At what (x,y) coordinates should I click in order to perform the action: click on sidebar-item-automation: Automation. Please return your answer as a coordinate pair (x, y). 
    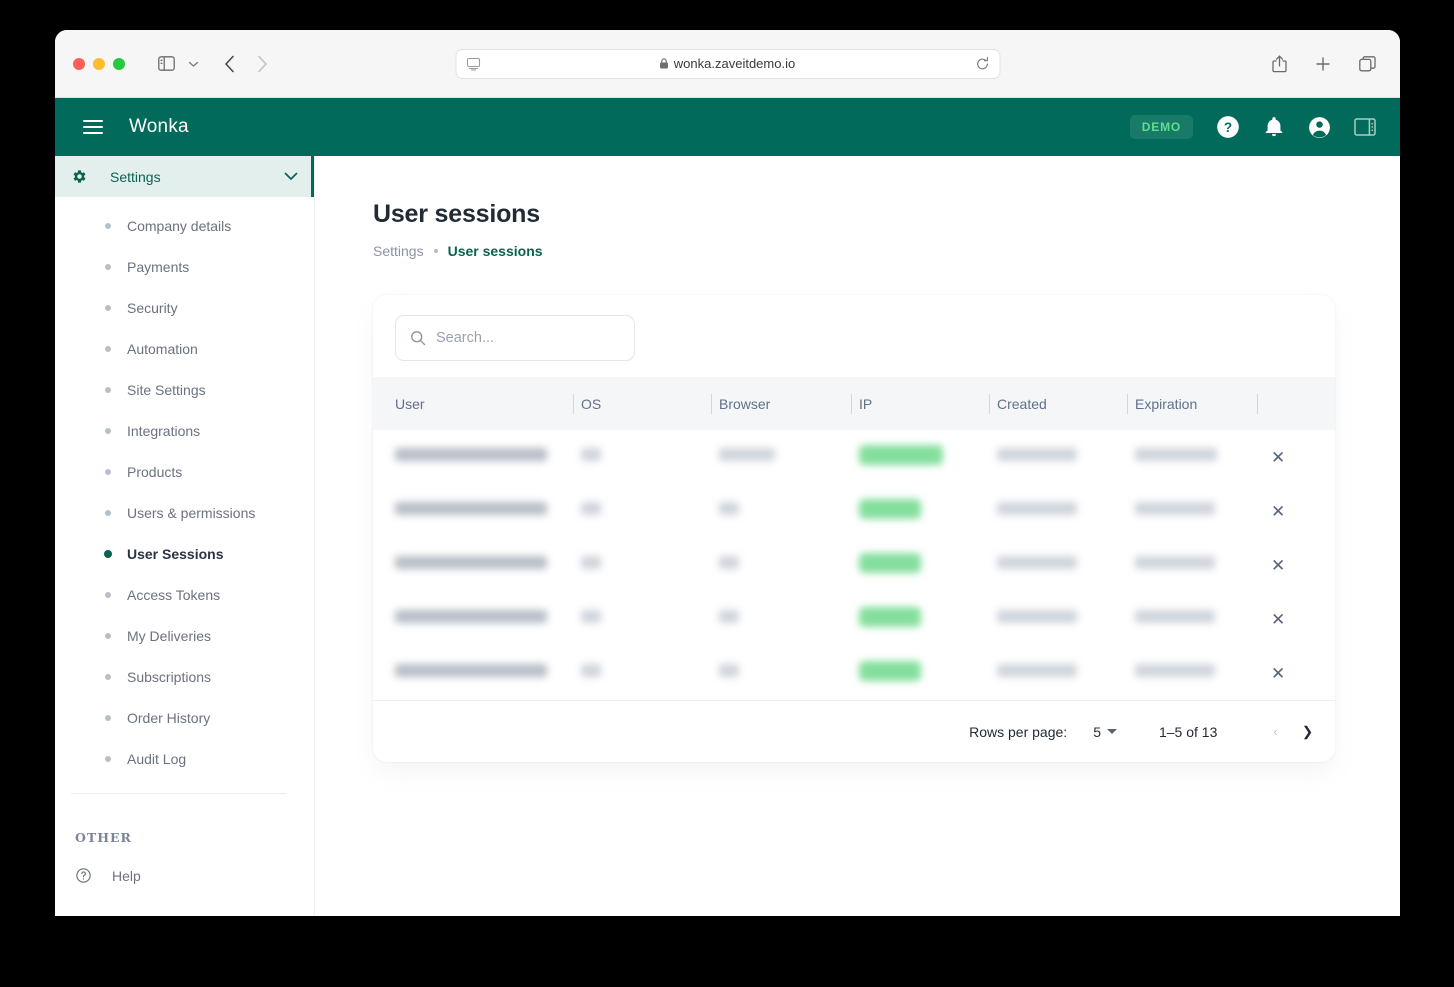
    Looking at the image, I should click on (184, 348).